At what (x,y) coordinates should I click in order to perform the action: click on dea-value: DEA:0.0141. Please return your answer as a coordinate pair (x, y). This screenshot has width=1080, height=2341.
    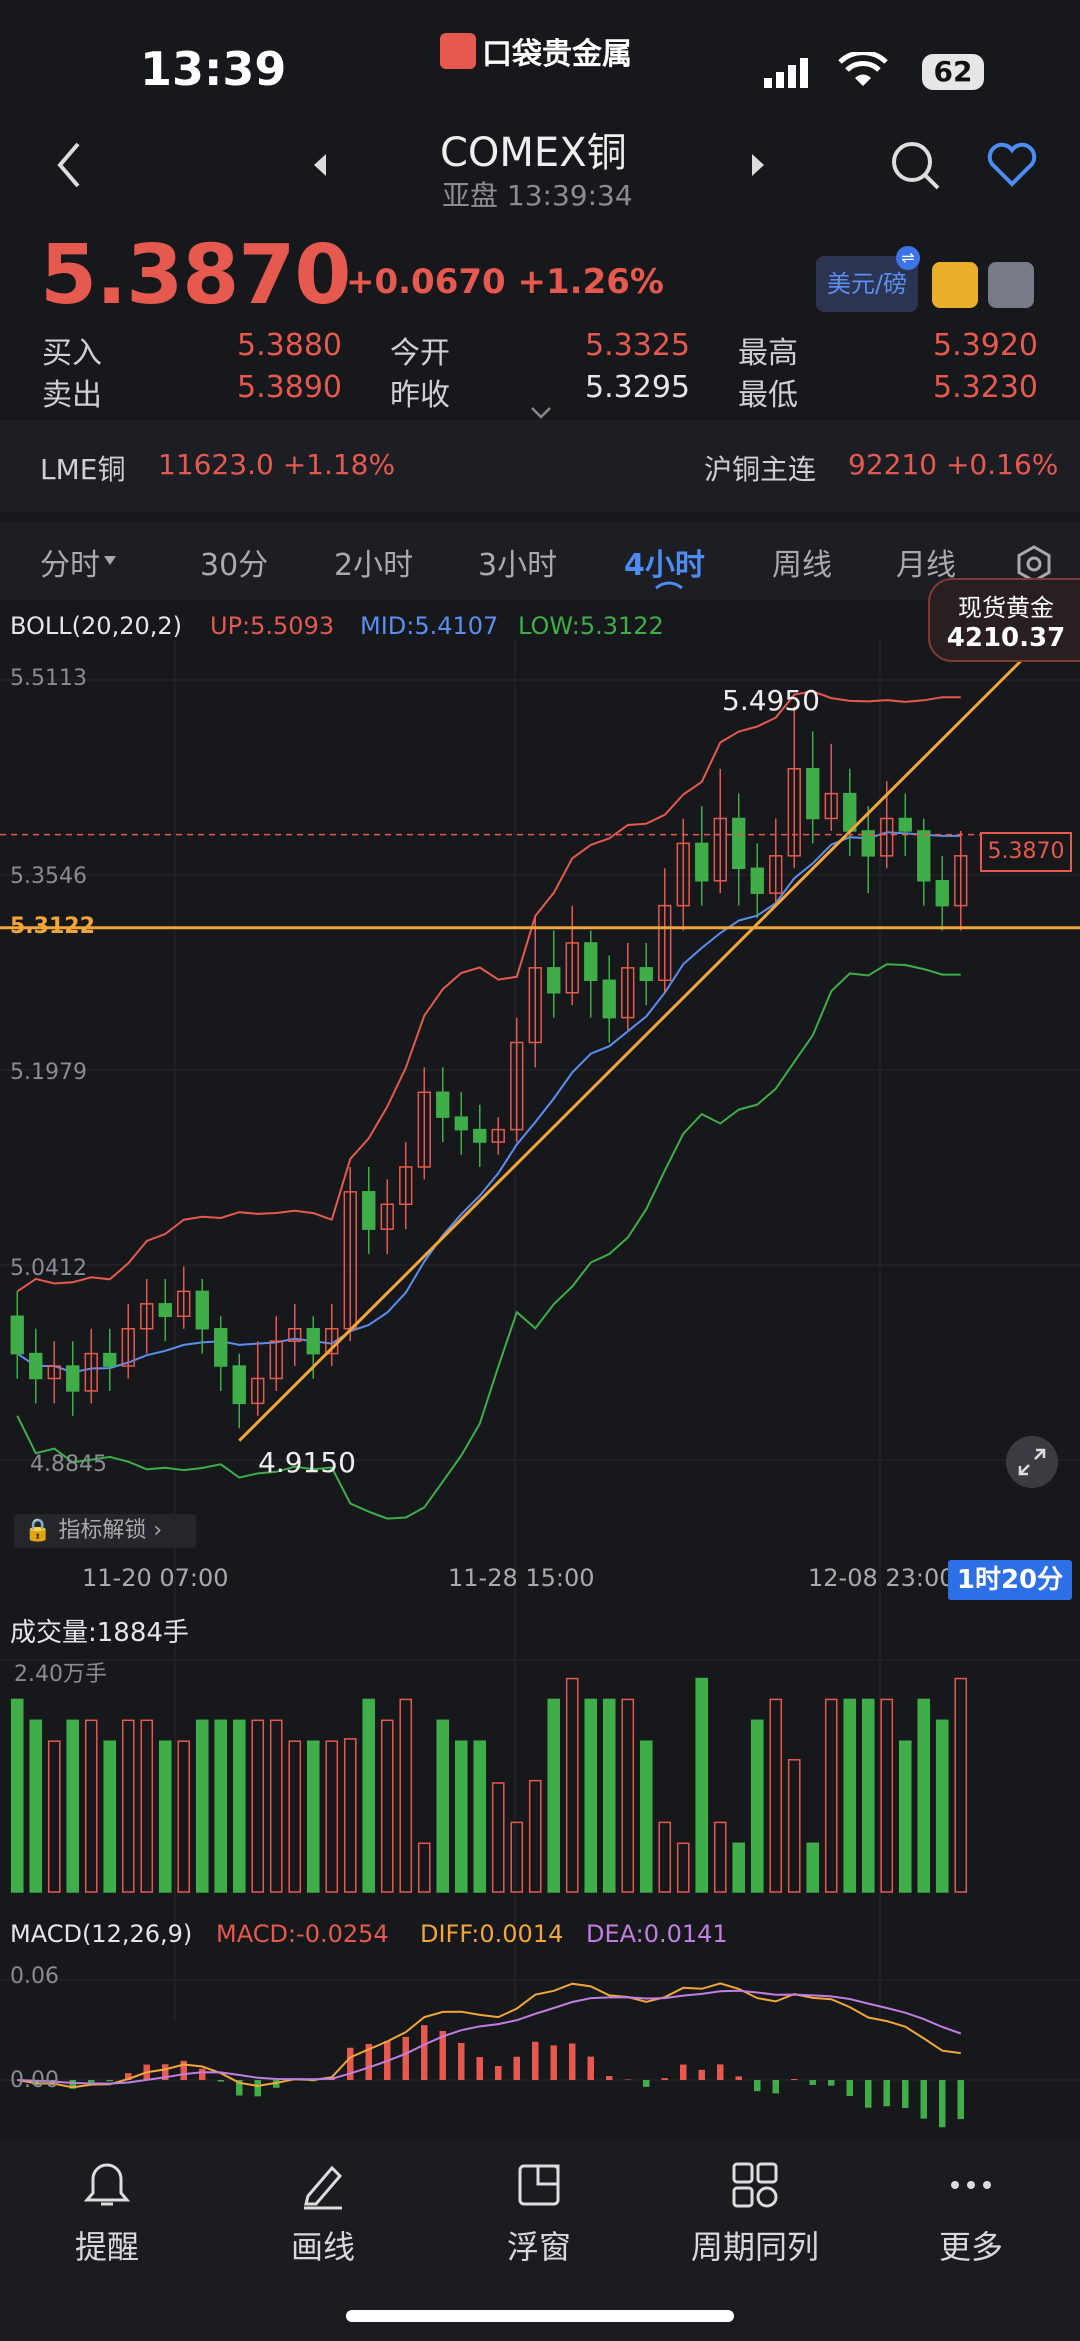
    Looking at the image, I should click on (657, 1934).